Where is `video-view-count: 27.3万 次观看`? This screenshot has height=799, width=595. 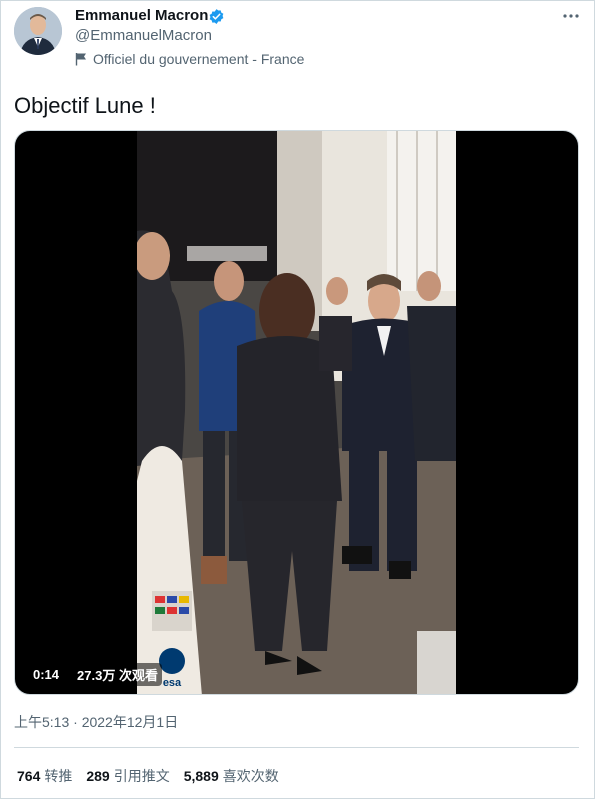
video-view-count: 27.3万 次观看 is located at coordinates (117, 674).